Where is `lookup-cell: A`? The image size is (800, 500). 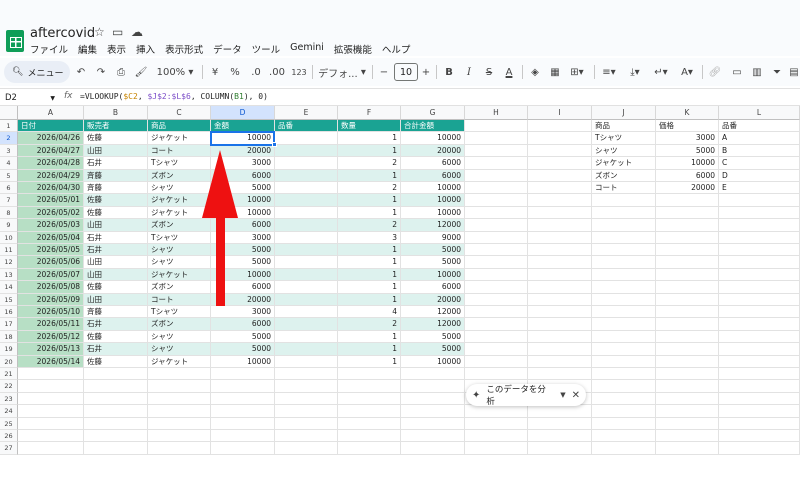
lookup-cell: A is located at coordinates (759, 138).